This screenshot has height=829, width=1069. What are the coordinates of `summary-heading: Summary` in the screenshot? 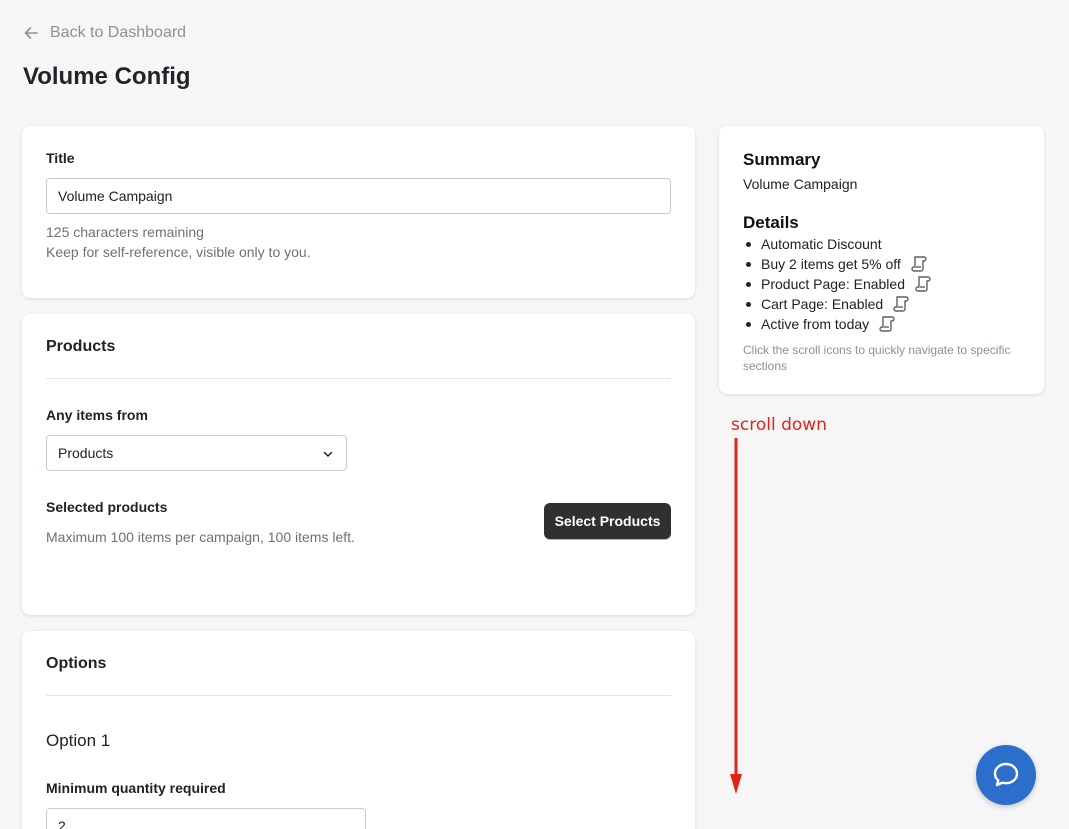 It's located at (782, 159).